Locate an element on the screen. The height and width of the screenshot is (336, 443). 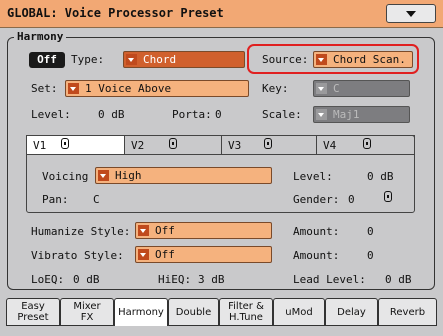
voice-tab-label: V3 is located at coordinates (235, 145).